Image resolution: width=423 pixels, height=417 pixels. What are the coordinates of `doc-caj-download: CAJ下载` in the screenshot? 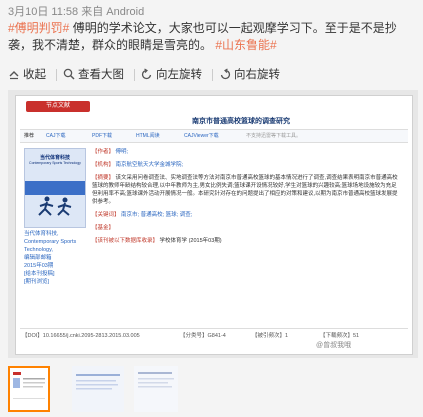 It's located at (56, 136).